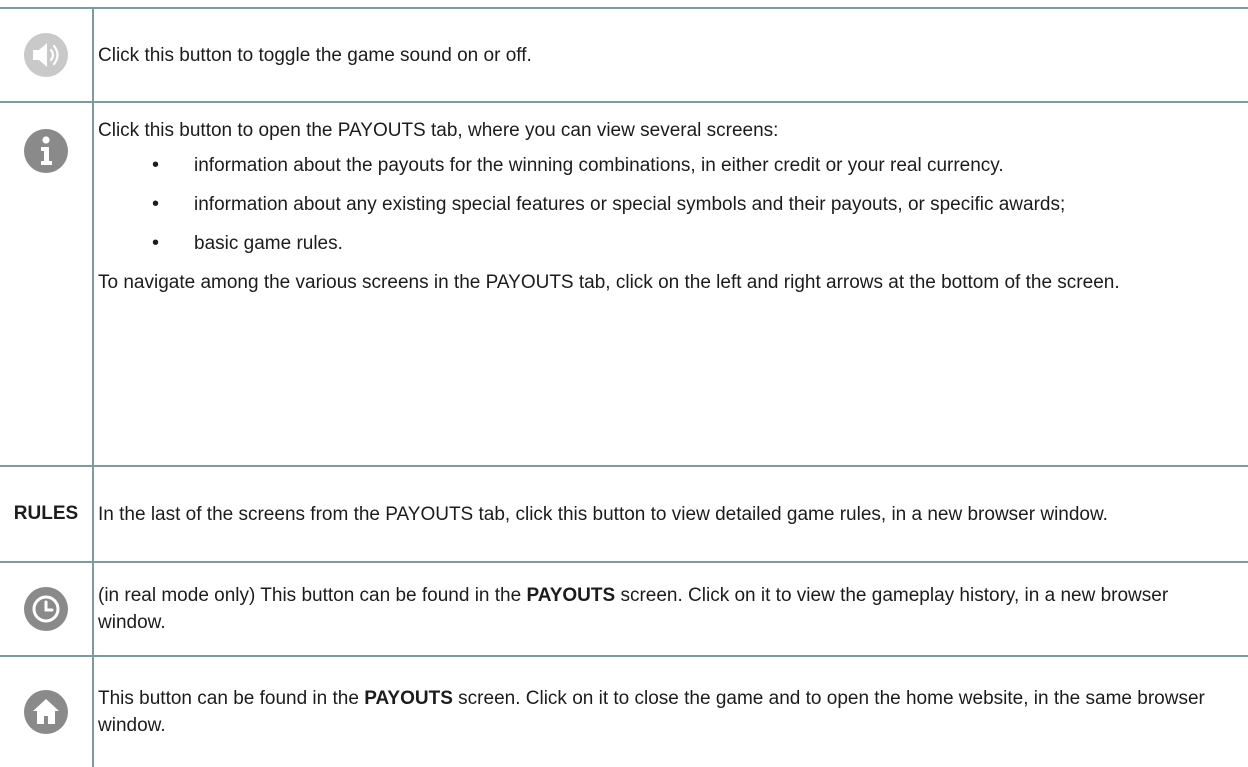 The width and height of the screenshot is (1248, 767). What do you see at coordinates (695, 243) in the screenshot?
I see `list-item: basic game rules.` at bounding box center [695, 243].